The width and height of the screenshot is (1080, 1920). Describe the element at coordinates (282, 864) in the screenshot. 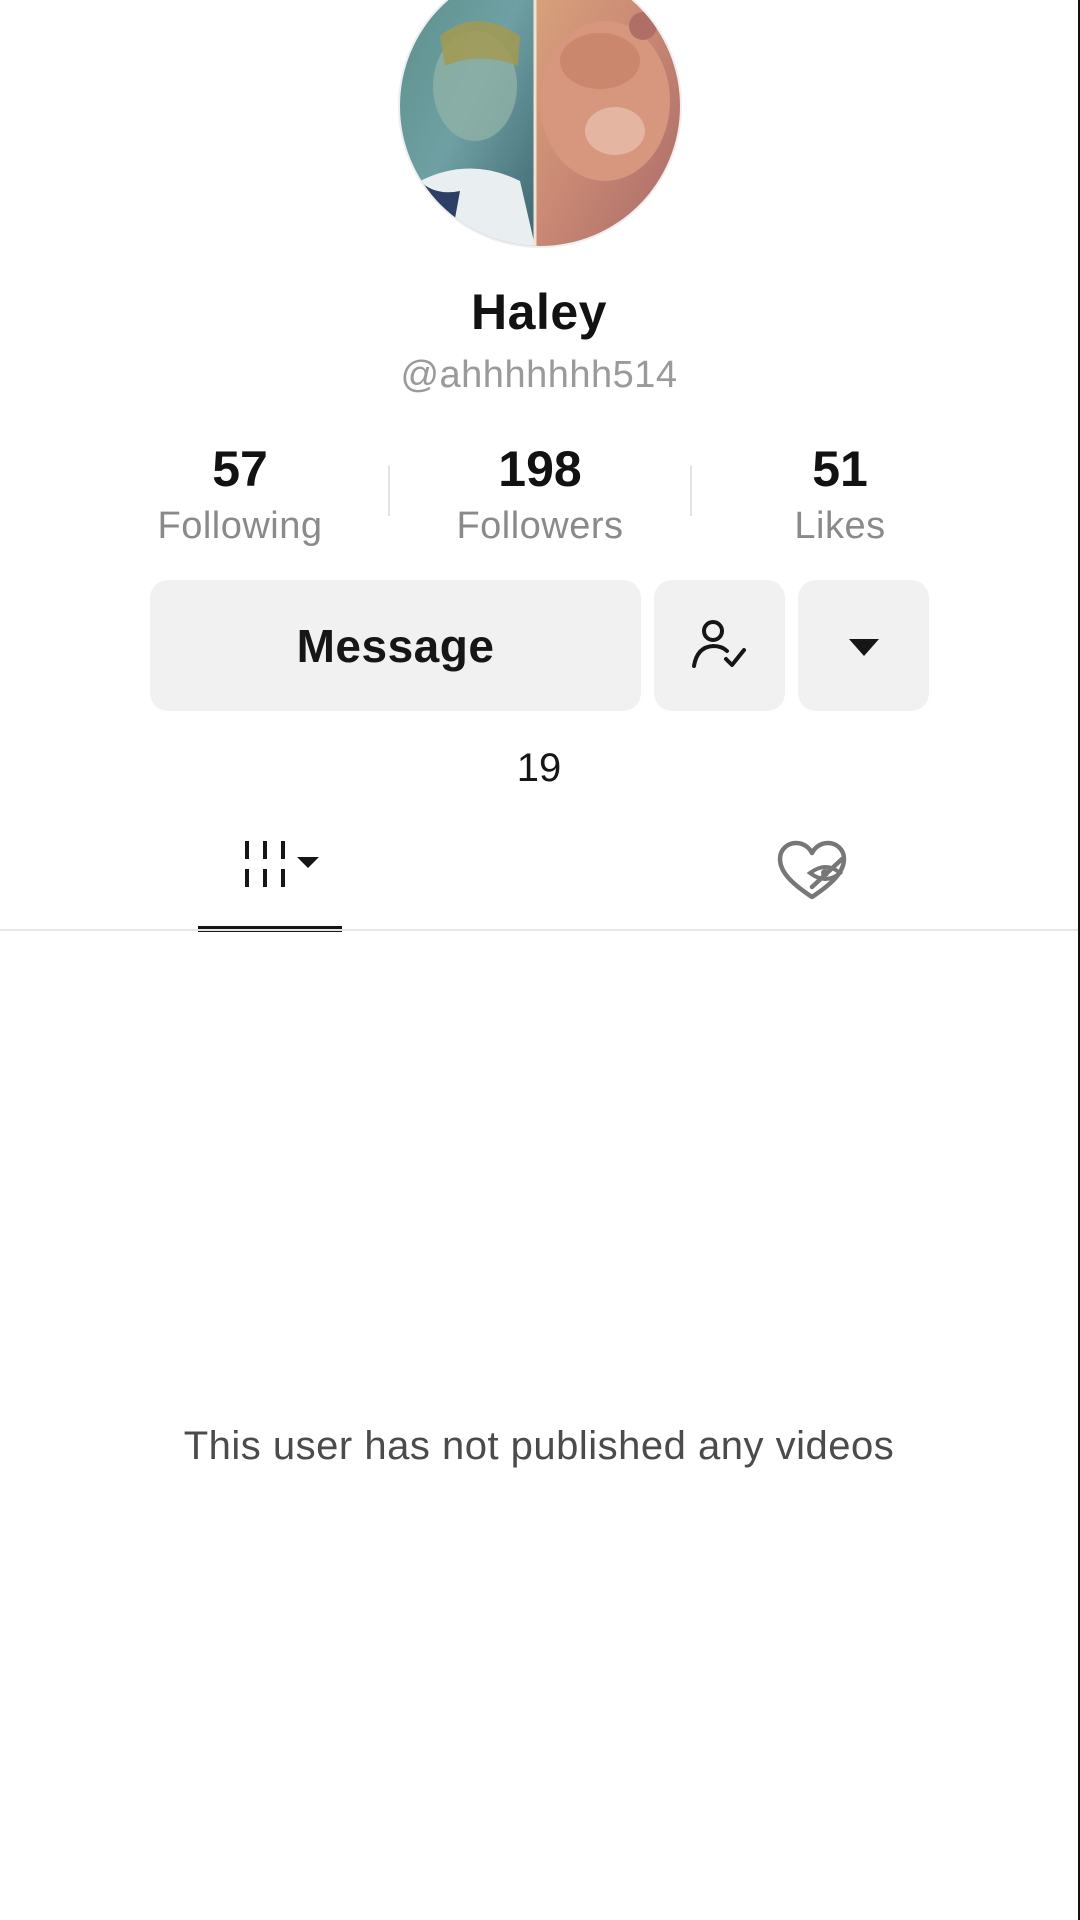

I see `videos-grid-icon` at that location.